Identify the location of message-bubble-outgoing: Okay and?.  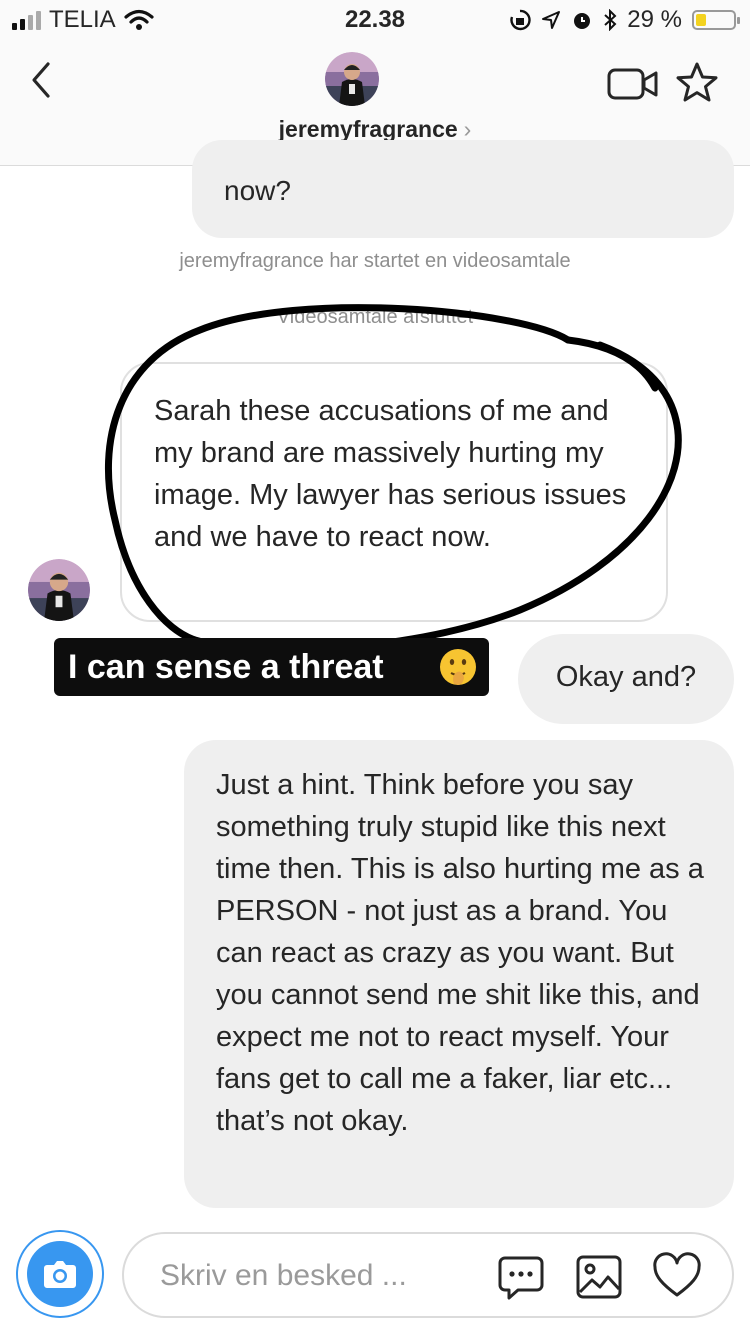
(626, 679).